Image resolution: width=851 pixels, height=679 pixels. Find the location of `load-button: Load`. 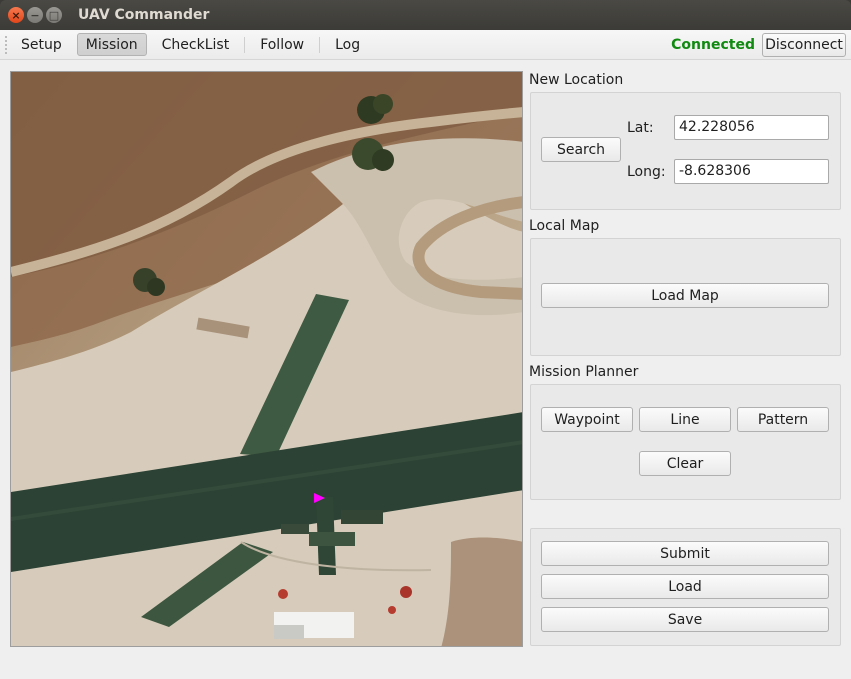

load-button: Load is located at coordinates (685, 586).